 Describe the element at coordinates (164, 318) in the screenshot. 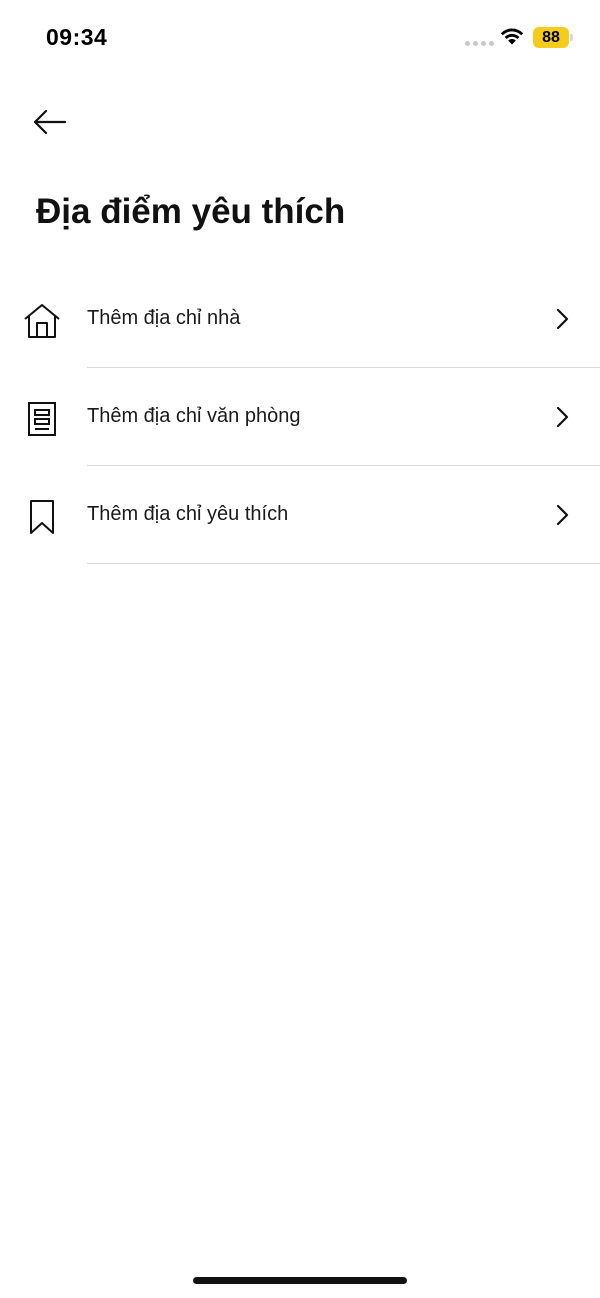

I see `item-label: Thêm địa chỉ nhà` at that location.